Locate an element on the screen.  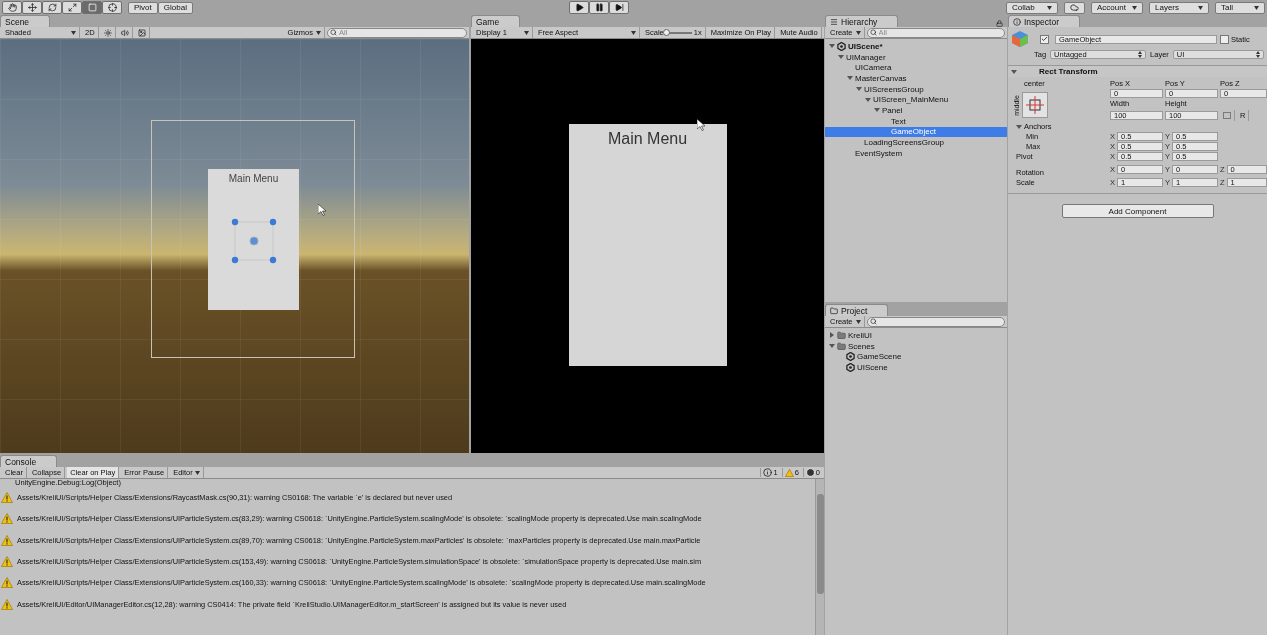
game-tab: Game is located at coordinates (496, 21).